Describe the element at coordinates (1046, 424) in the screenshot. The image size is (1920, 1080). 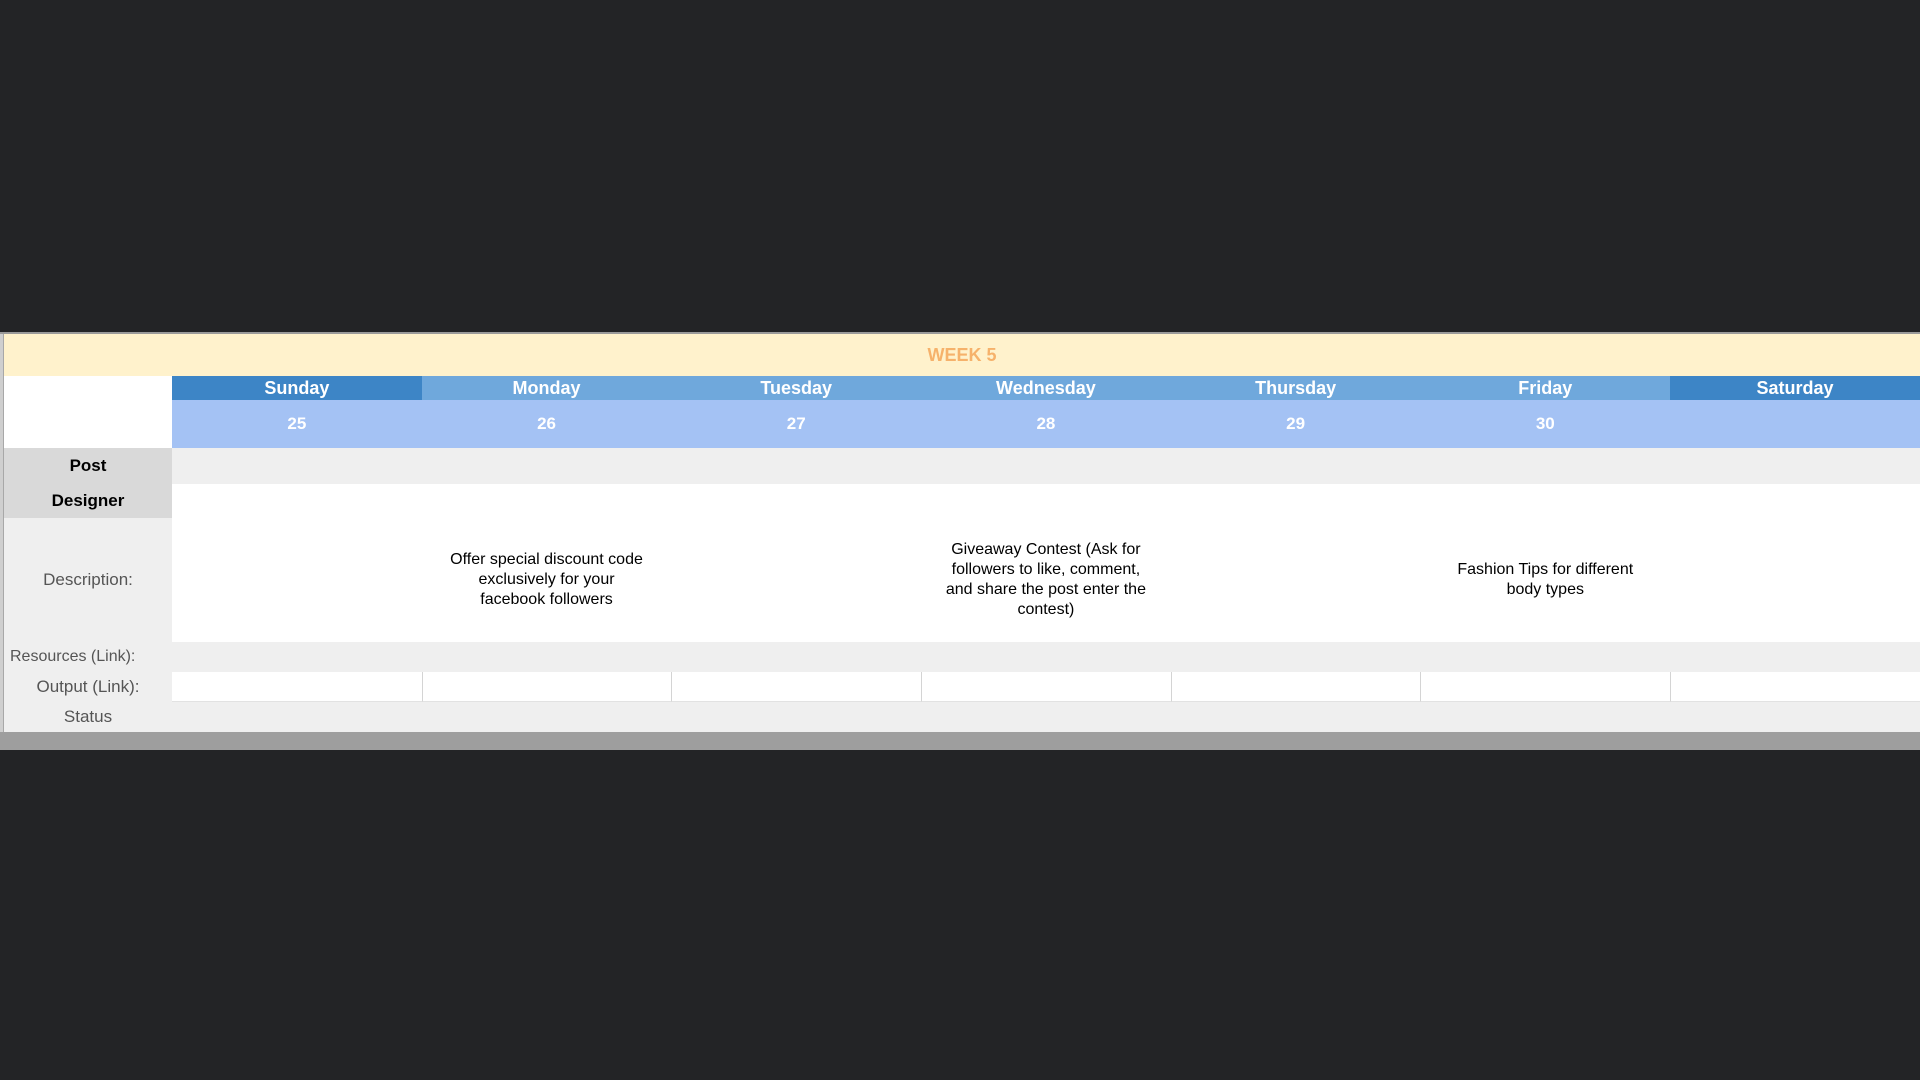
I see `date-cell-wednesday: 28` at that location.